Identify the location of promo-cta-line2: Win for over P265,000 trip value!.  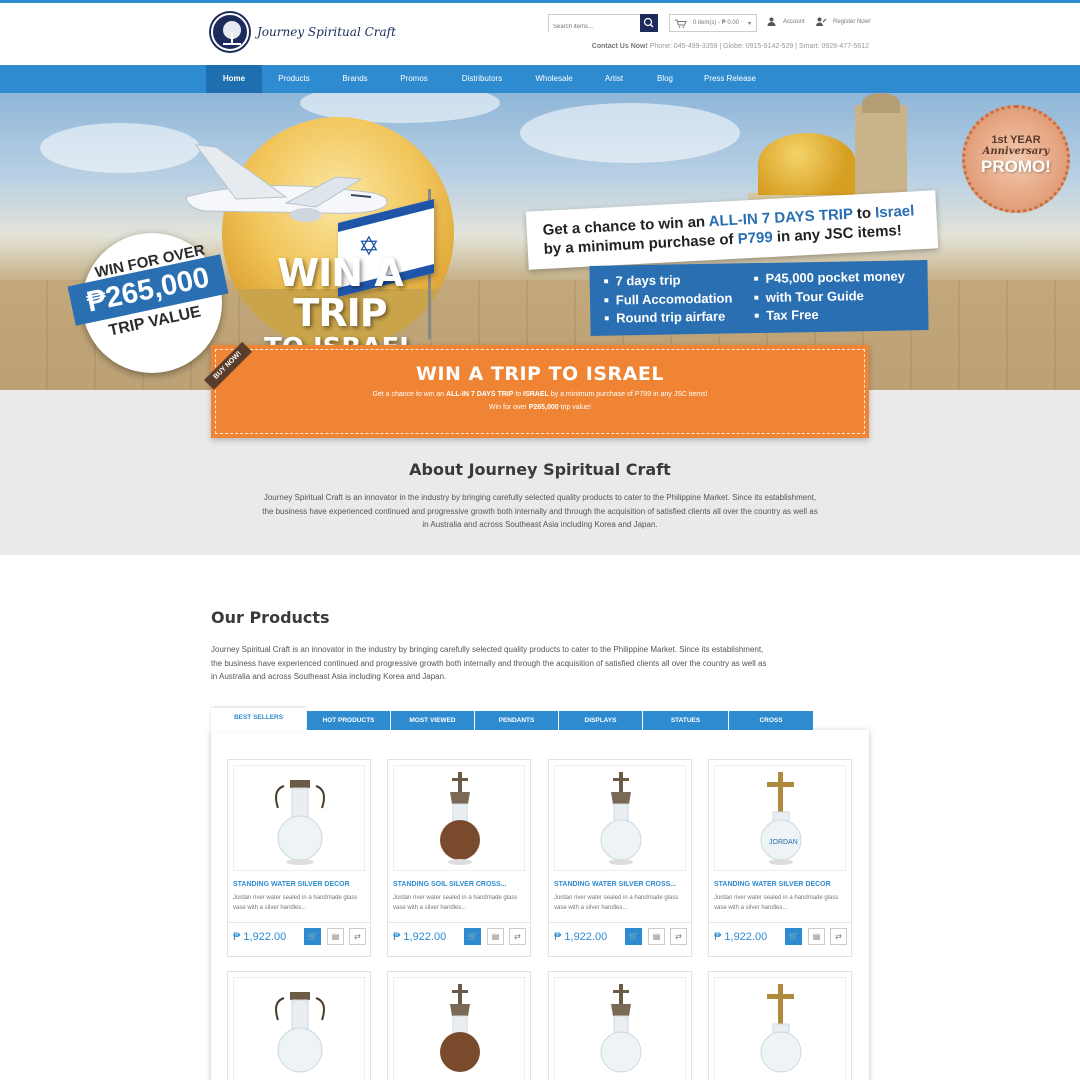
(540, 407).